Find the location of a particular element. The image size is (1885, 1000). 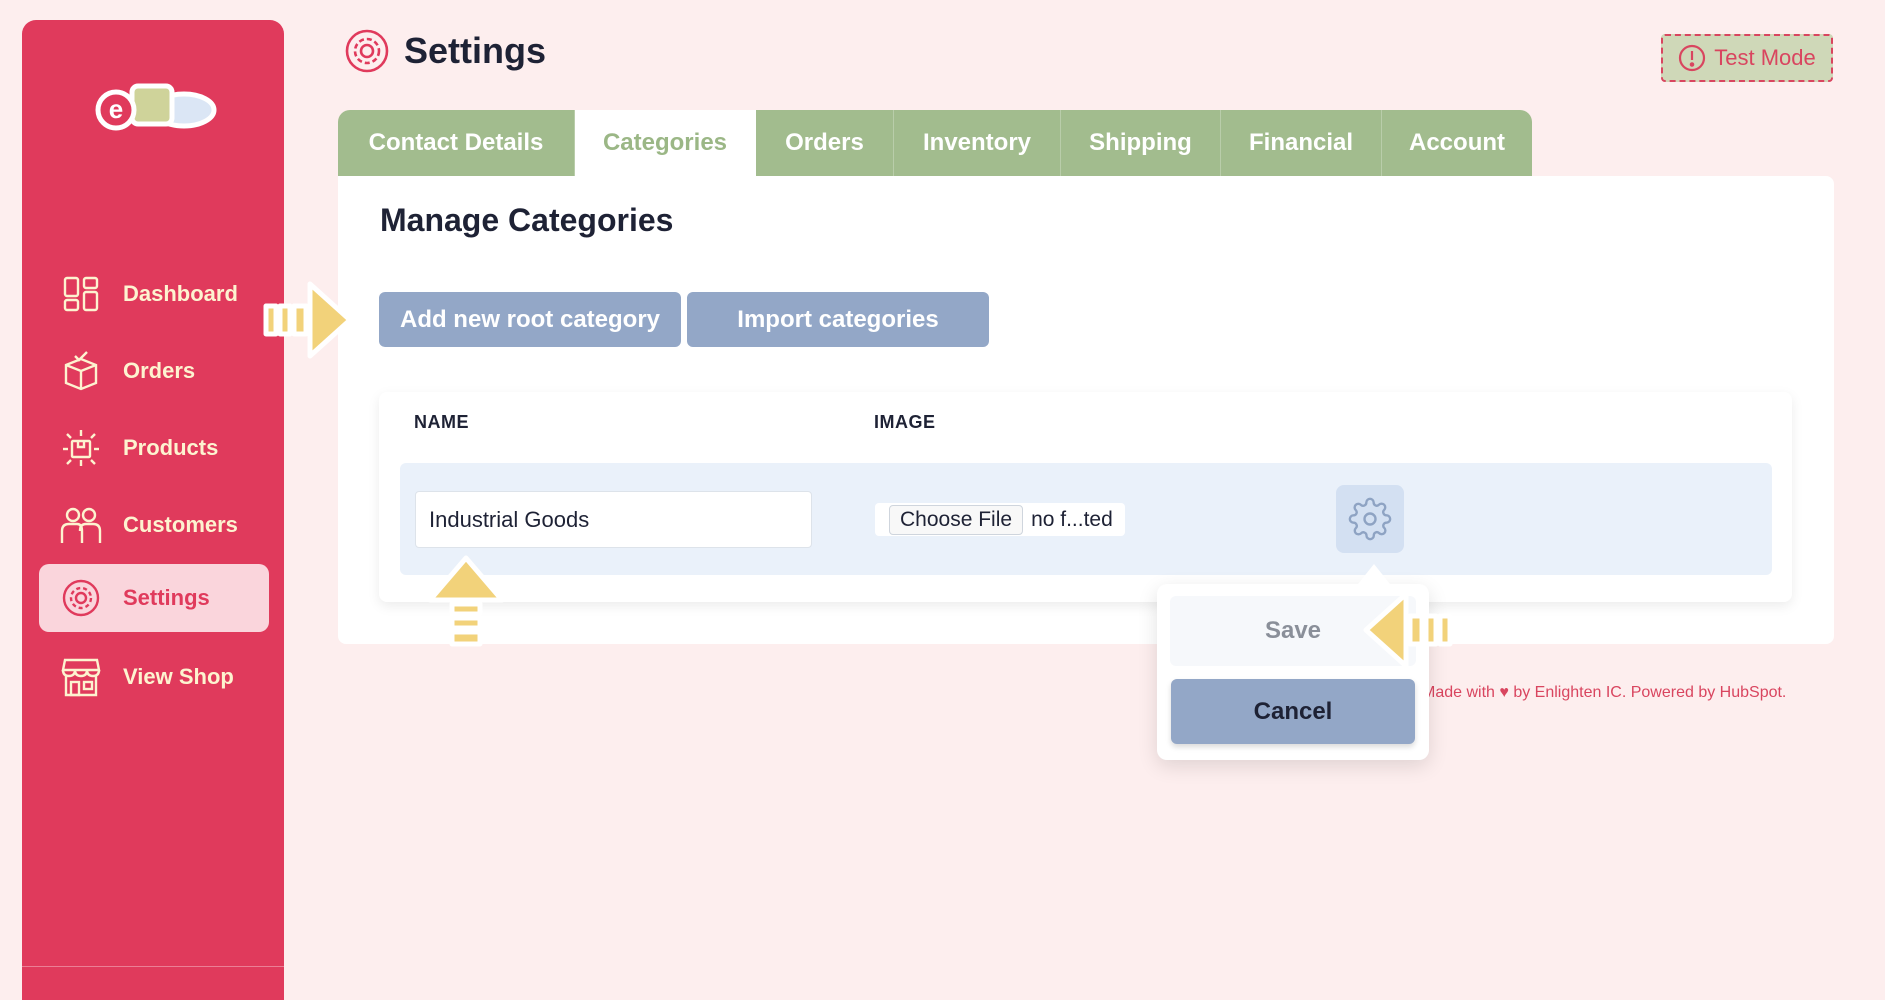

customers-icon is located at coordinates (81, 525).